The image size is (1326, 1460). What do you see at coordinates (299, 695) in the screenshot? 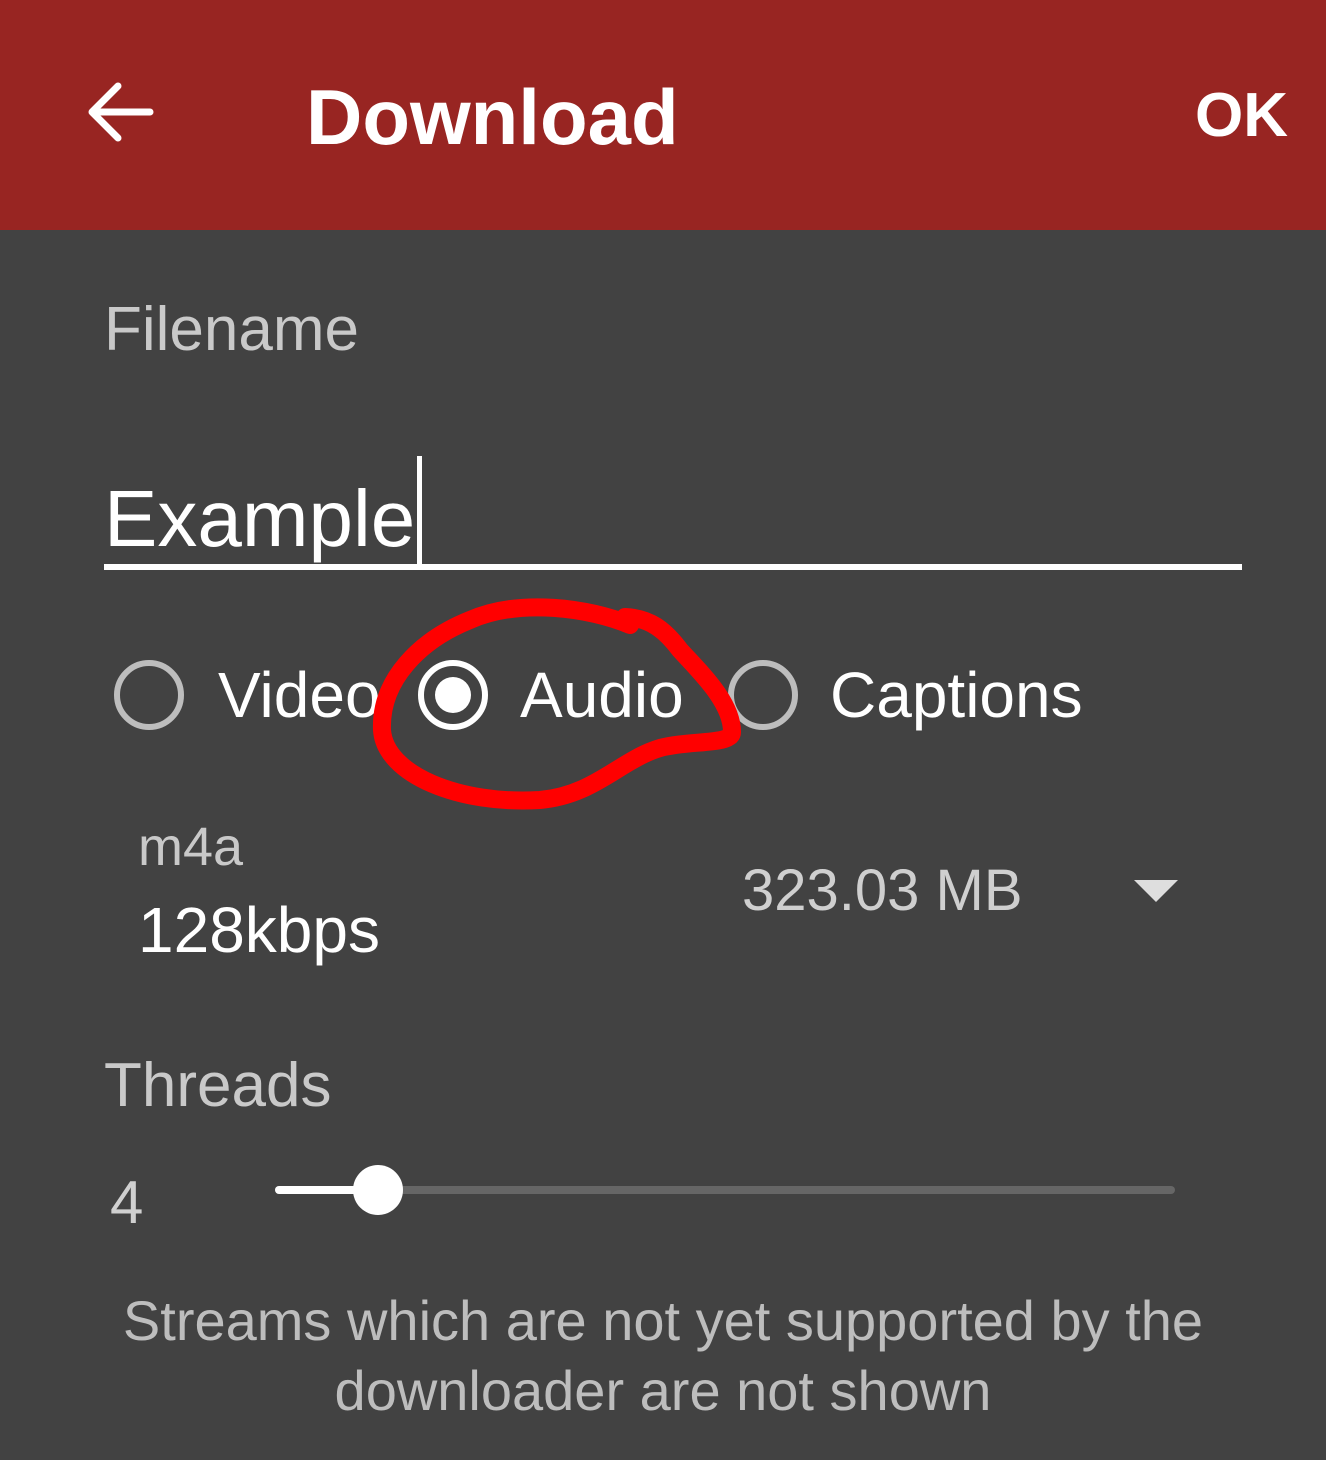
I see `radio-label-video: Video` at bounding box center [299, 695].